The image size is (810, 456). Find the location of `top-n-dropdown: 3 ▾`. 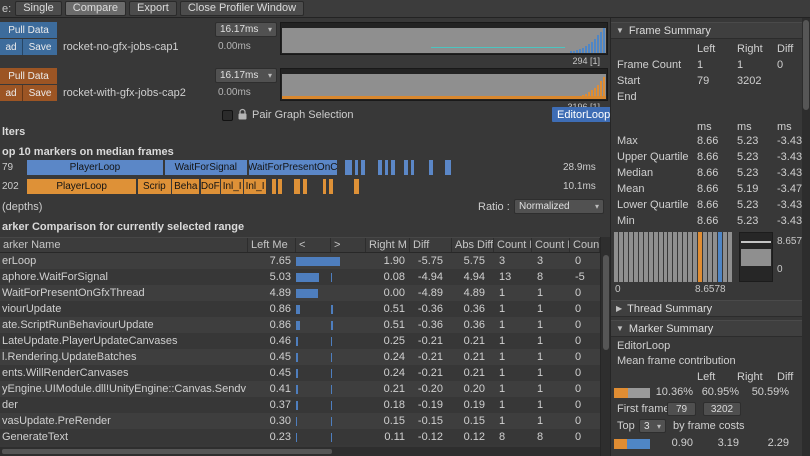

top-n-dropdown: 3 ▾ is located at coordinates (652, 426).